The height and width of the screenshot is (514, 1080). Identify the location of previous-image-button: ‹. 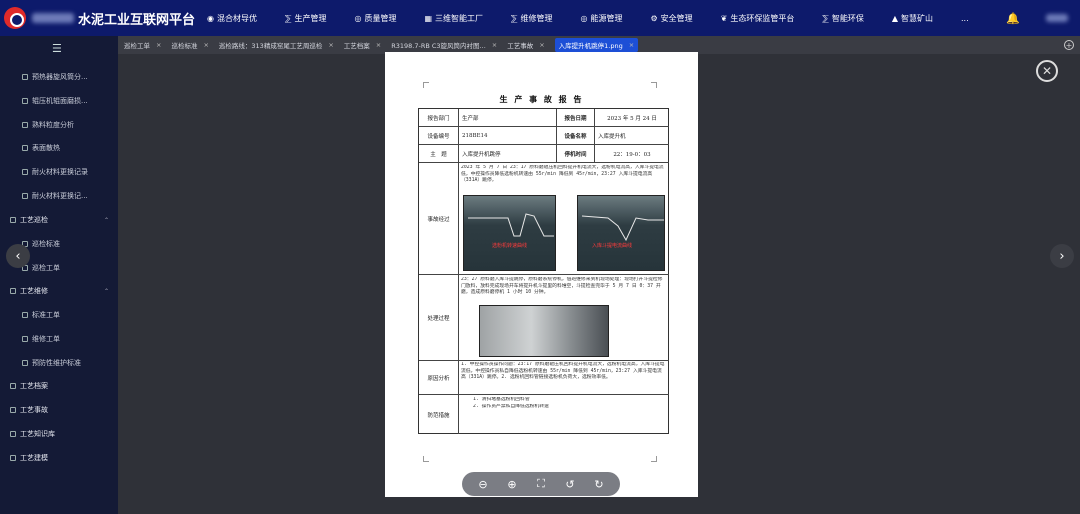
(18, 256).